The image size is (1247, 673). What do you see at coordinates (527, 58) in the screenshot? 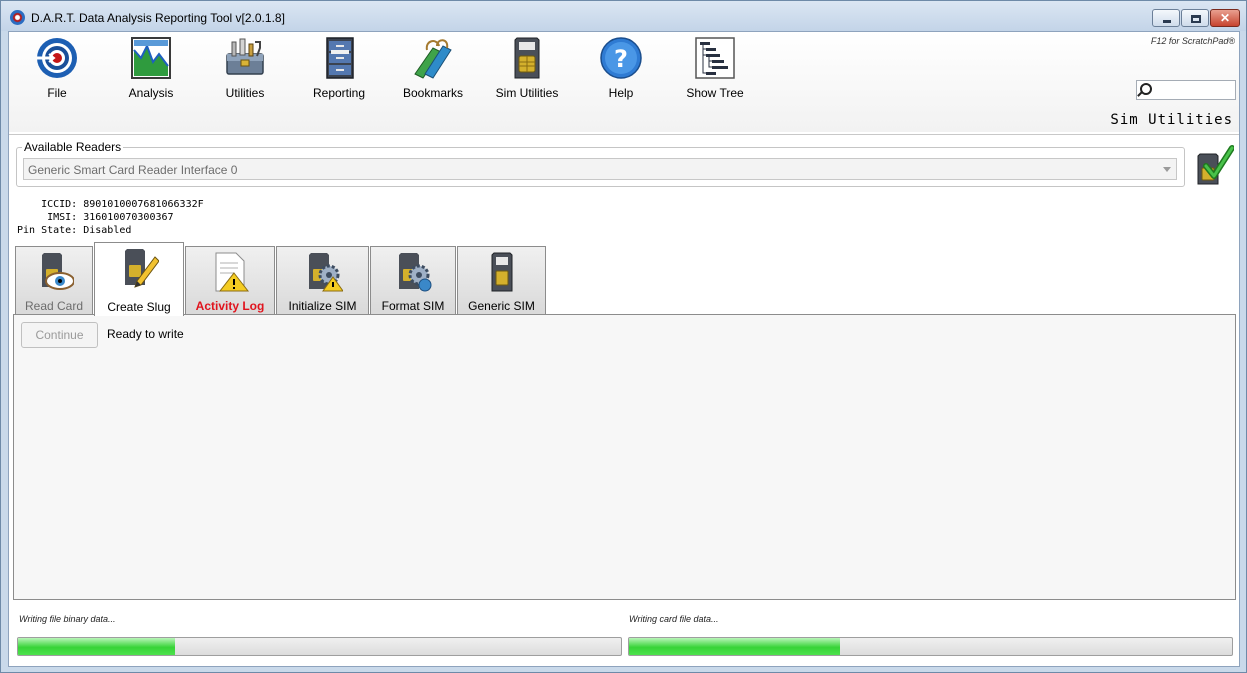
I see `sim-card-icon` at bounding box center [527, 58].